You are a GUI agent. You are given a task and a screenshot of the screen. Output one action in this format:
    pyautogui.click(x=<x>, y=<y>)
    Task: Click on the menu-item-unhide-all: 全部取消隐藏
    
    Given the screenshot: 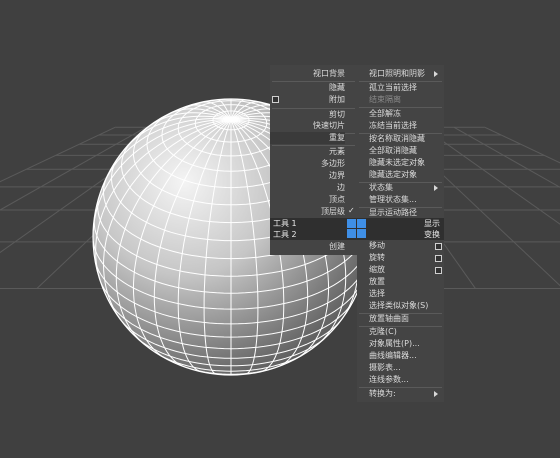 What is the action you would take?
    pyautogui.click(x=393, y=151)
    